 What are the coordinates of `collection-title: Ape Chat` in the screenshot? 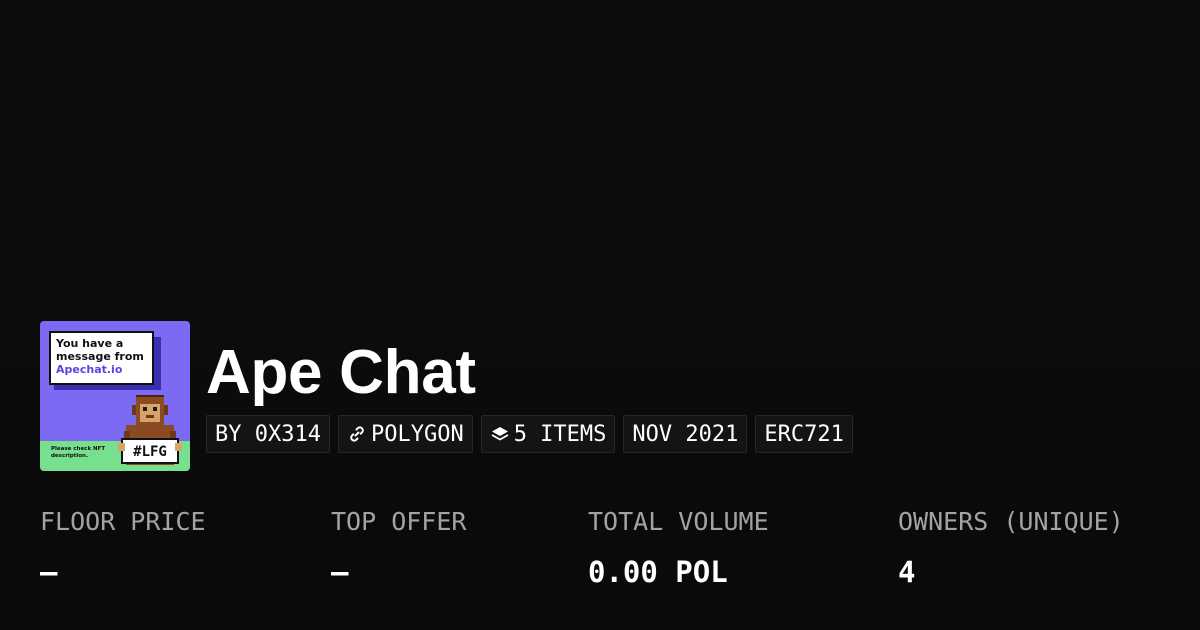 It's located at (341, 372).